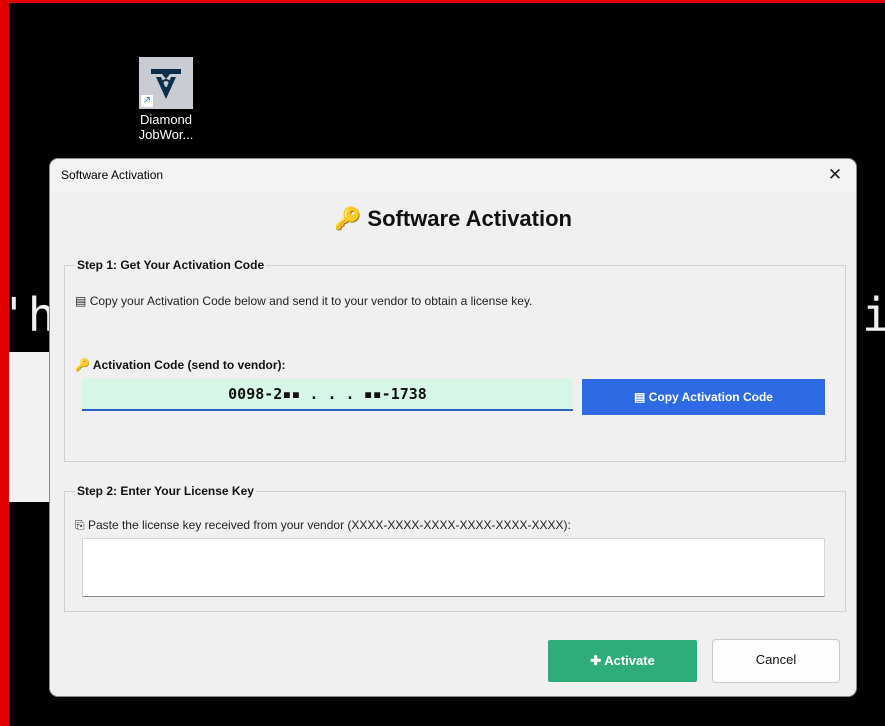 This screenshot has width=885, height=726. I want to click on activation-code-label-text: Activation Code (send to vendor):, so click(189, 365).